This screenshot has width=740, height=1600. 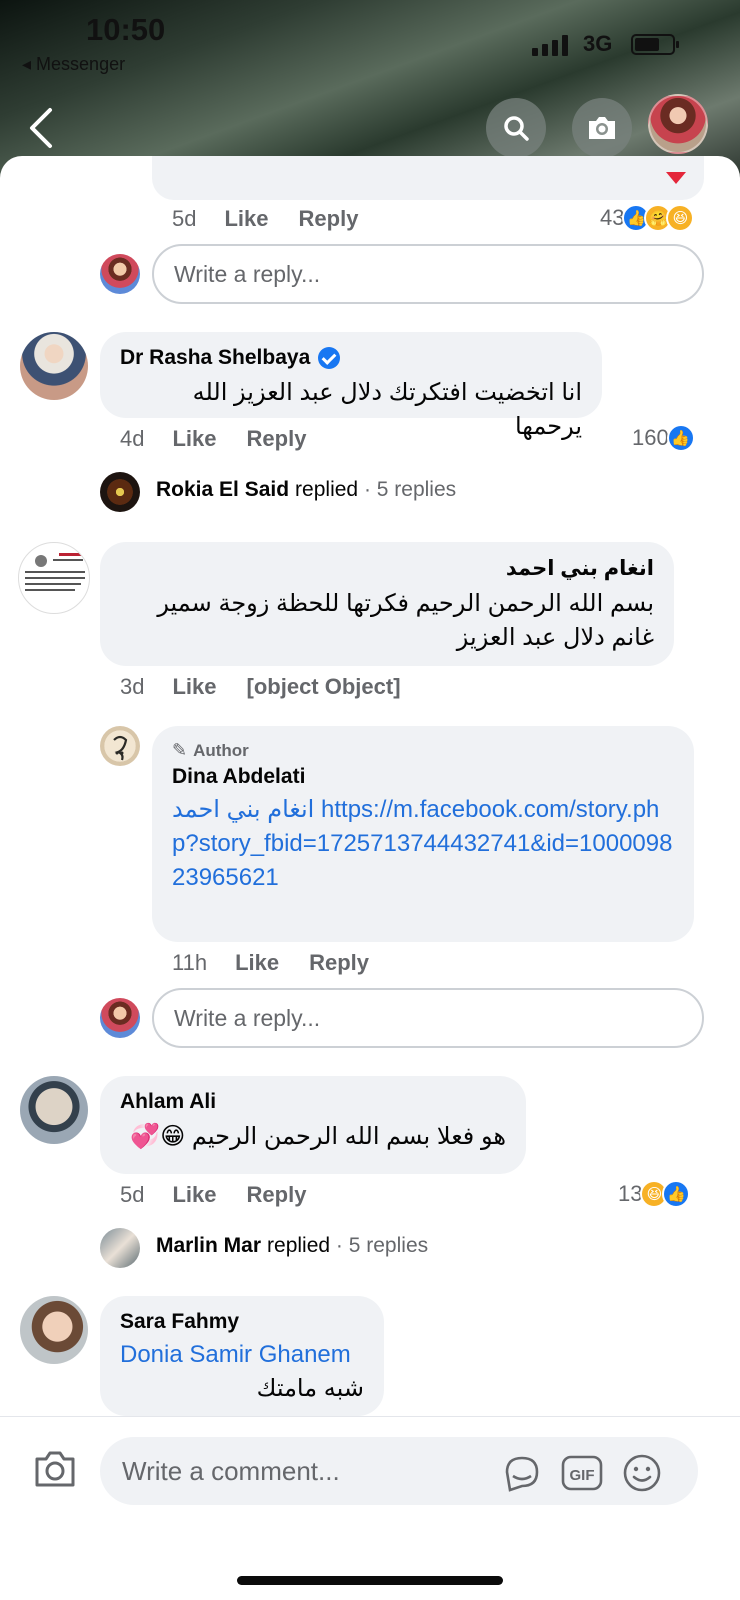 I want to click on gif-icon: GIF, so click(x=582, y=1473).